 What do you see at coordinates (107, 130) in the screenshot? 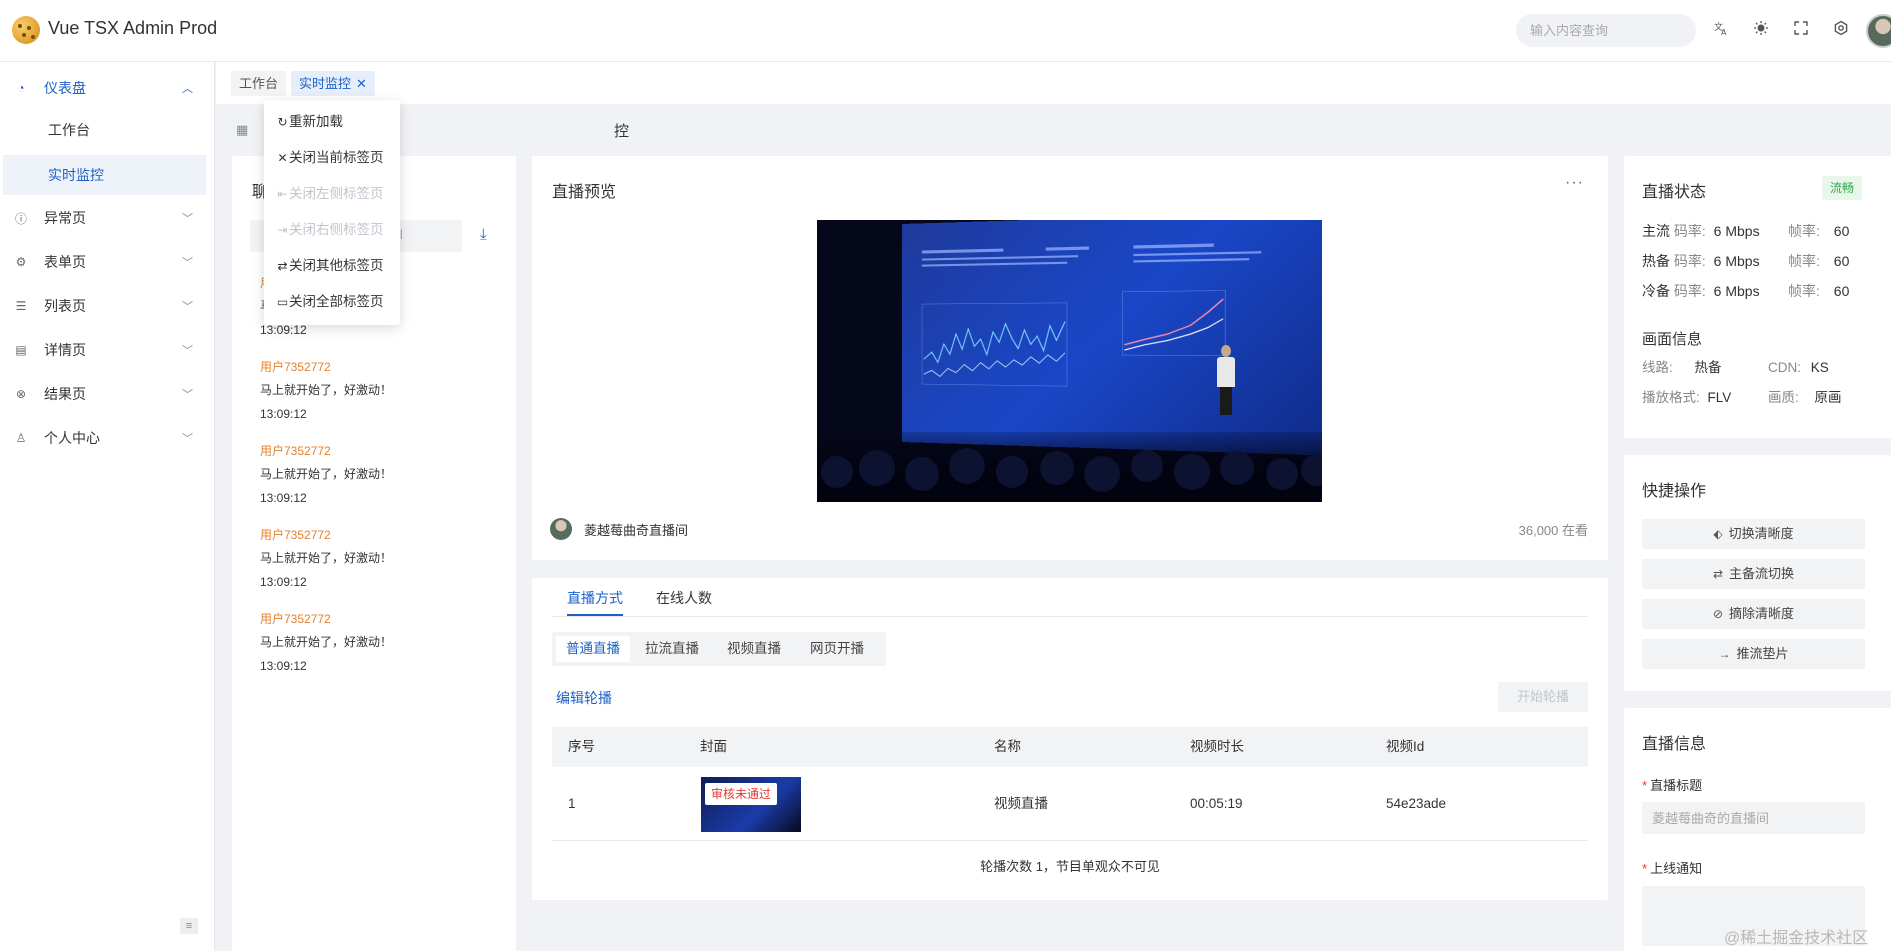
I see `sidebar-item-workbench: 工作台` at bounding box center [107, 130].